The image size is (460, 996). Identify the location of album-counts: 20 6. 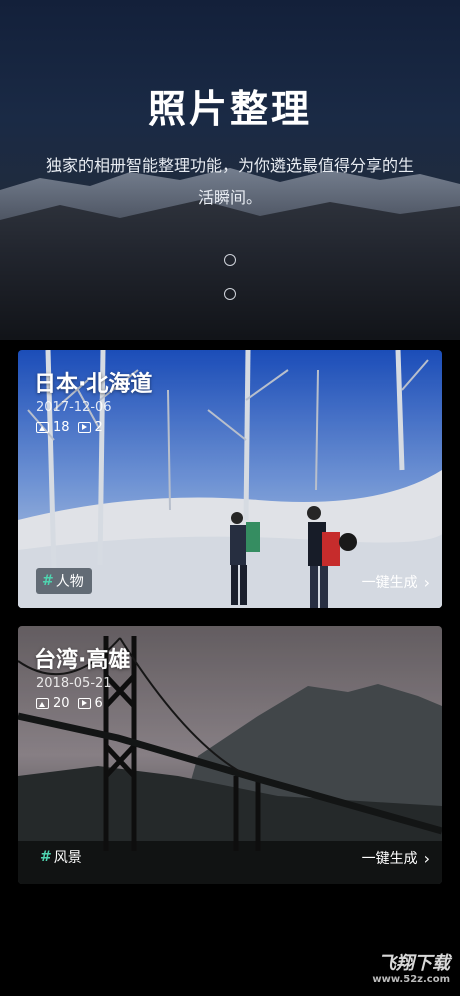
(69, 703).